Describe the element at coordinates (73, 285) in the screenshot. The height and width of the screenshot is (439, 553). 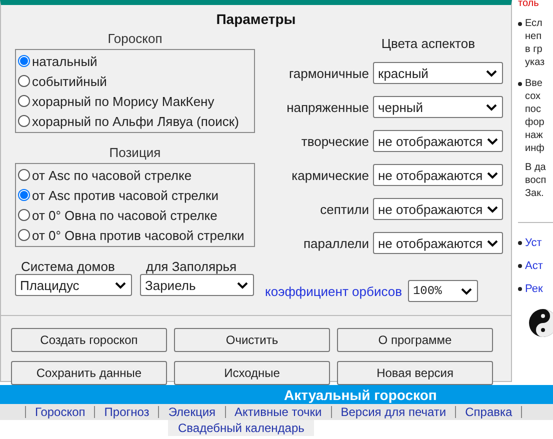
I see `dropdown: Плацидус` at that location.